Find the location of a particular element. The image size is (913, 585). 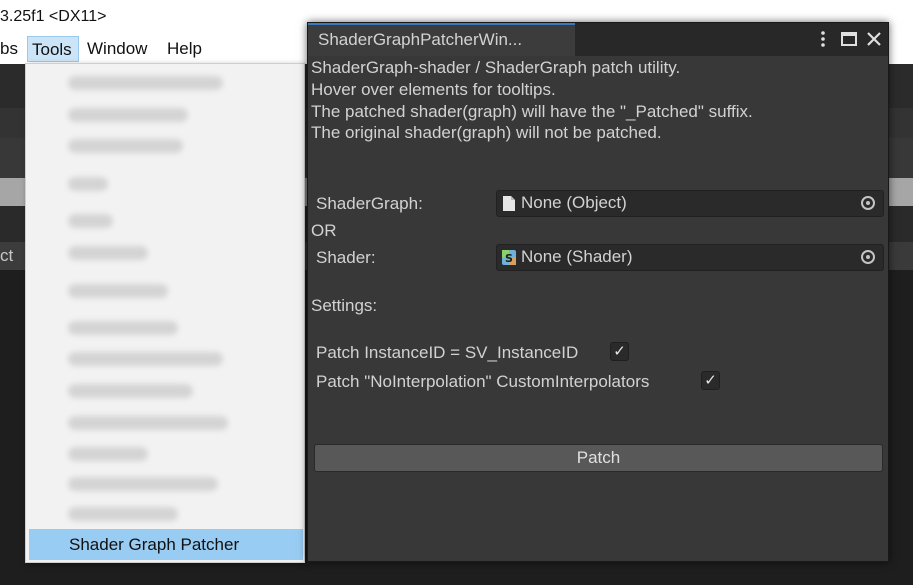

or-label: OR is located at coordinates (324, 230).